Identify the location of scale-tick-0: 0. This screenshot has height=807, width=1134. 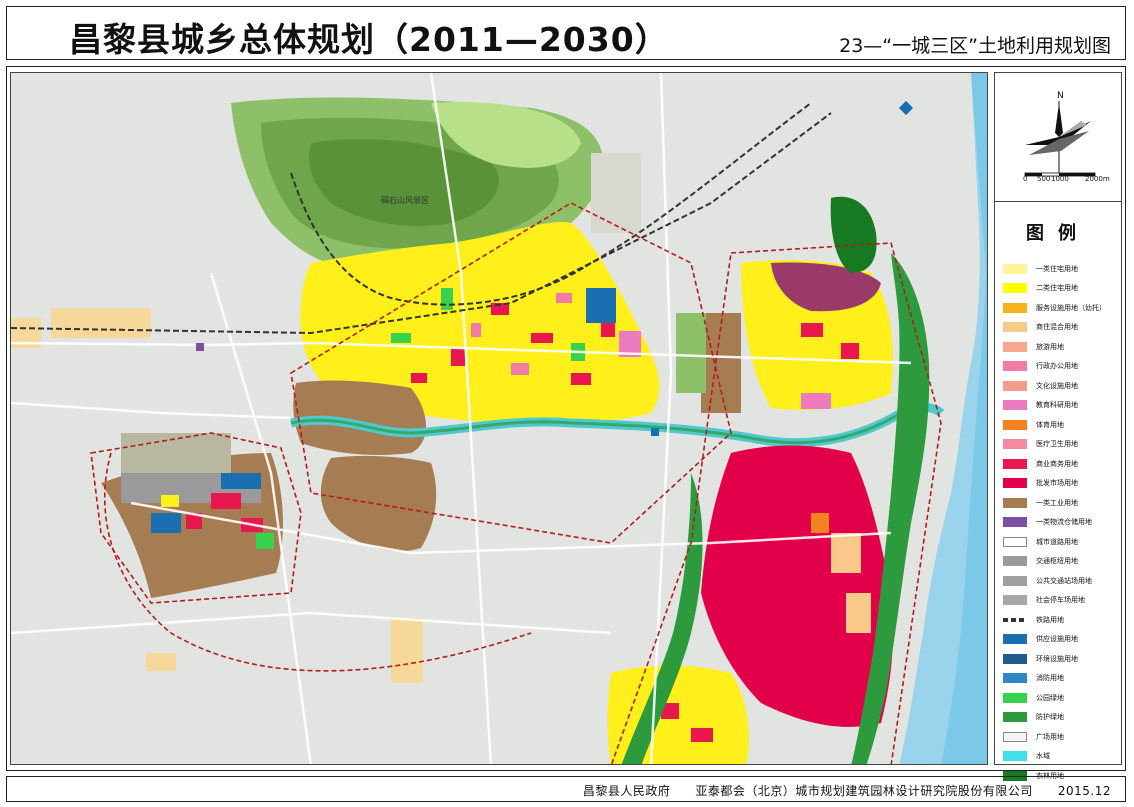
(1025, 179).